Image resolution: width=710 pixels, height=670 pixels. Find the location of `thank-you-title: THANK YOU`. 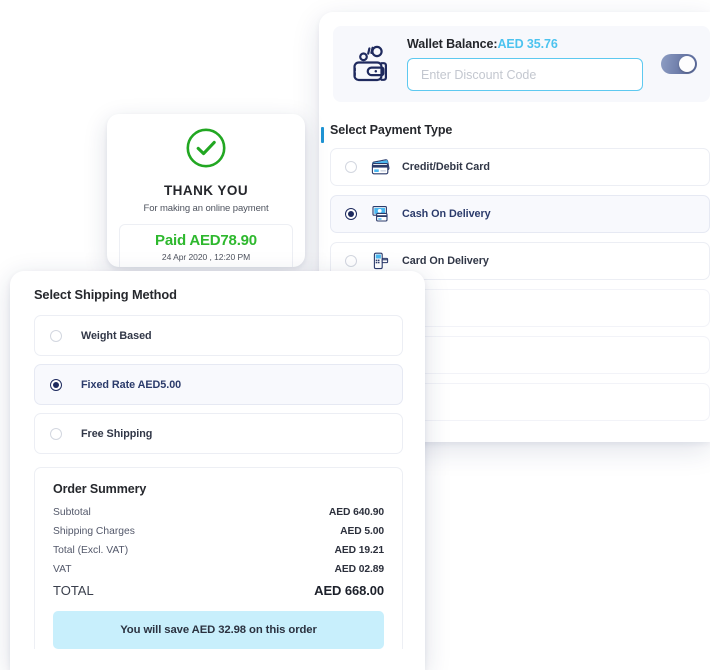

thank-you-title: THANK YOU is located at coordinates (206, 190).